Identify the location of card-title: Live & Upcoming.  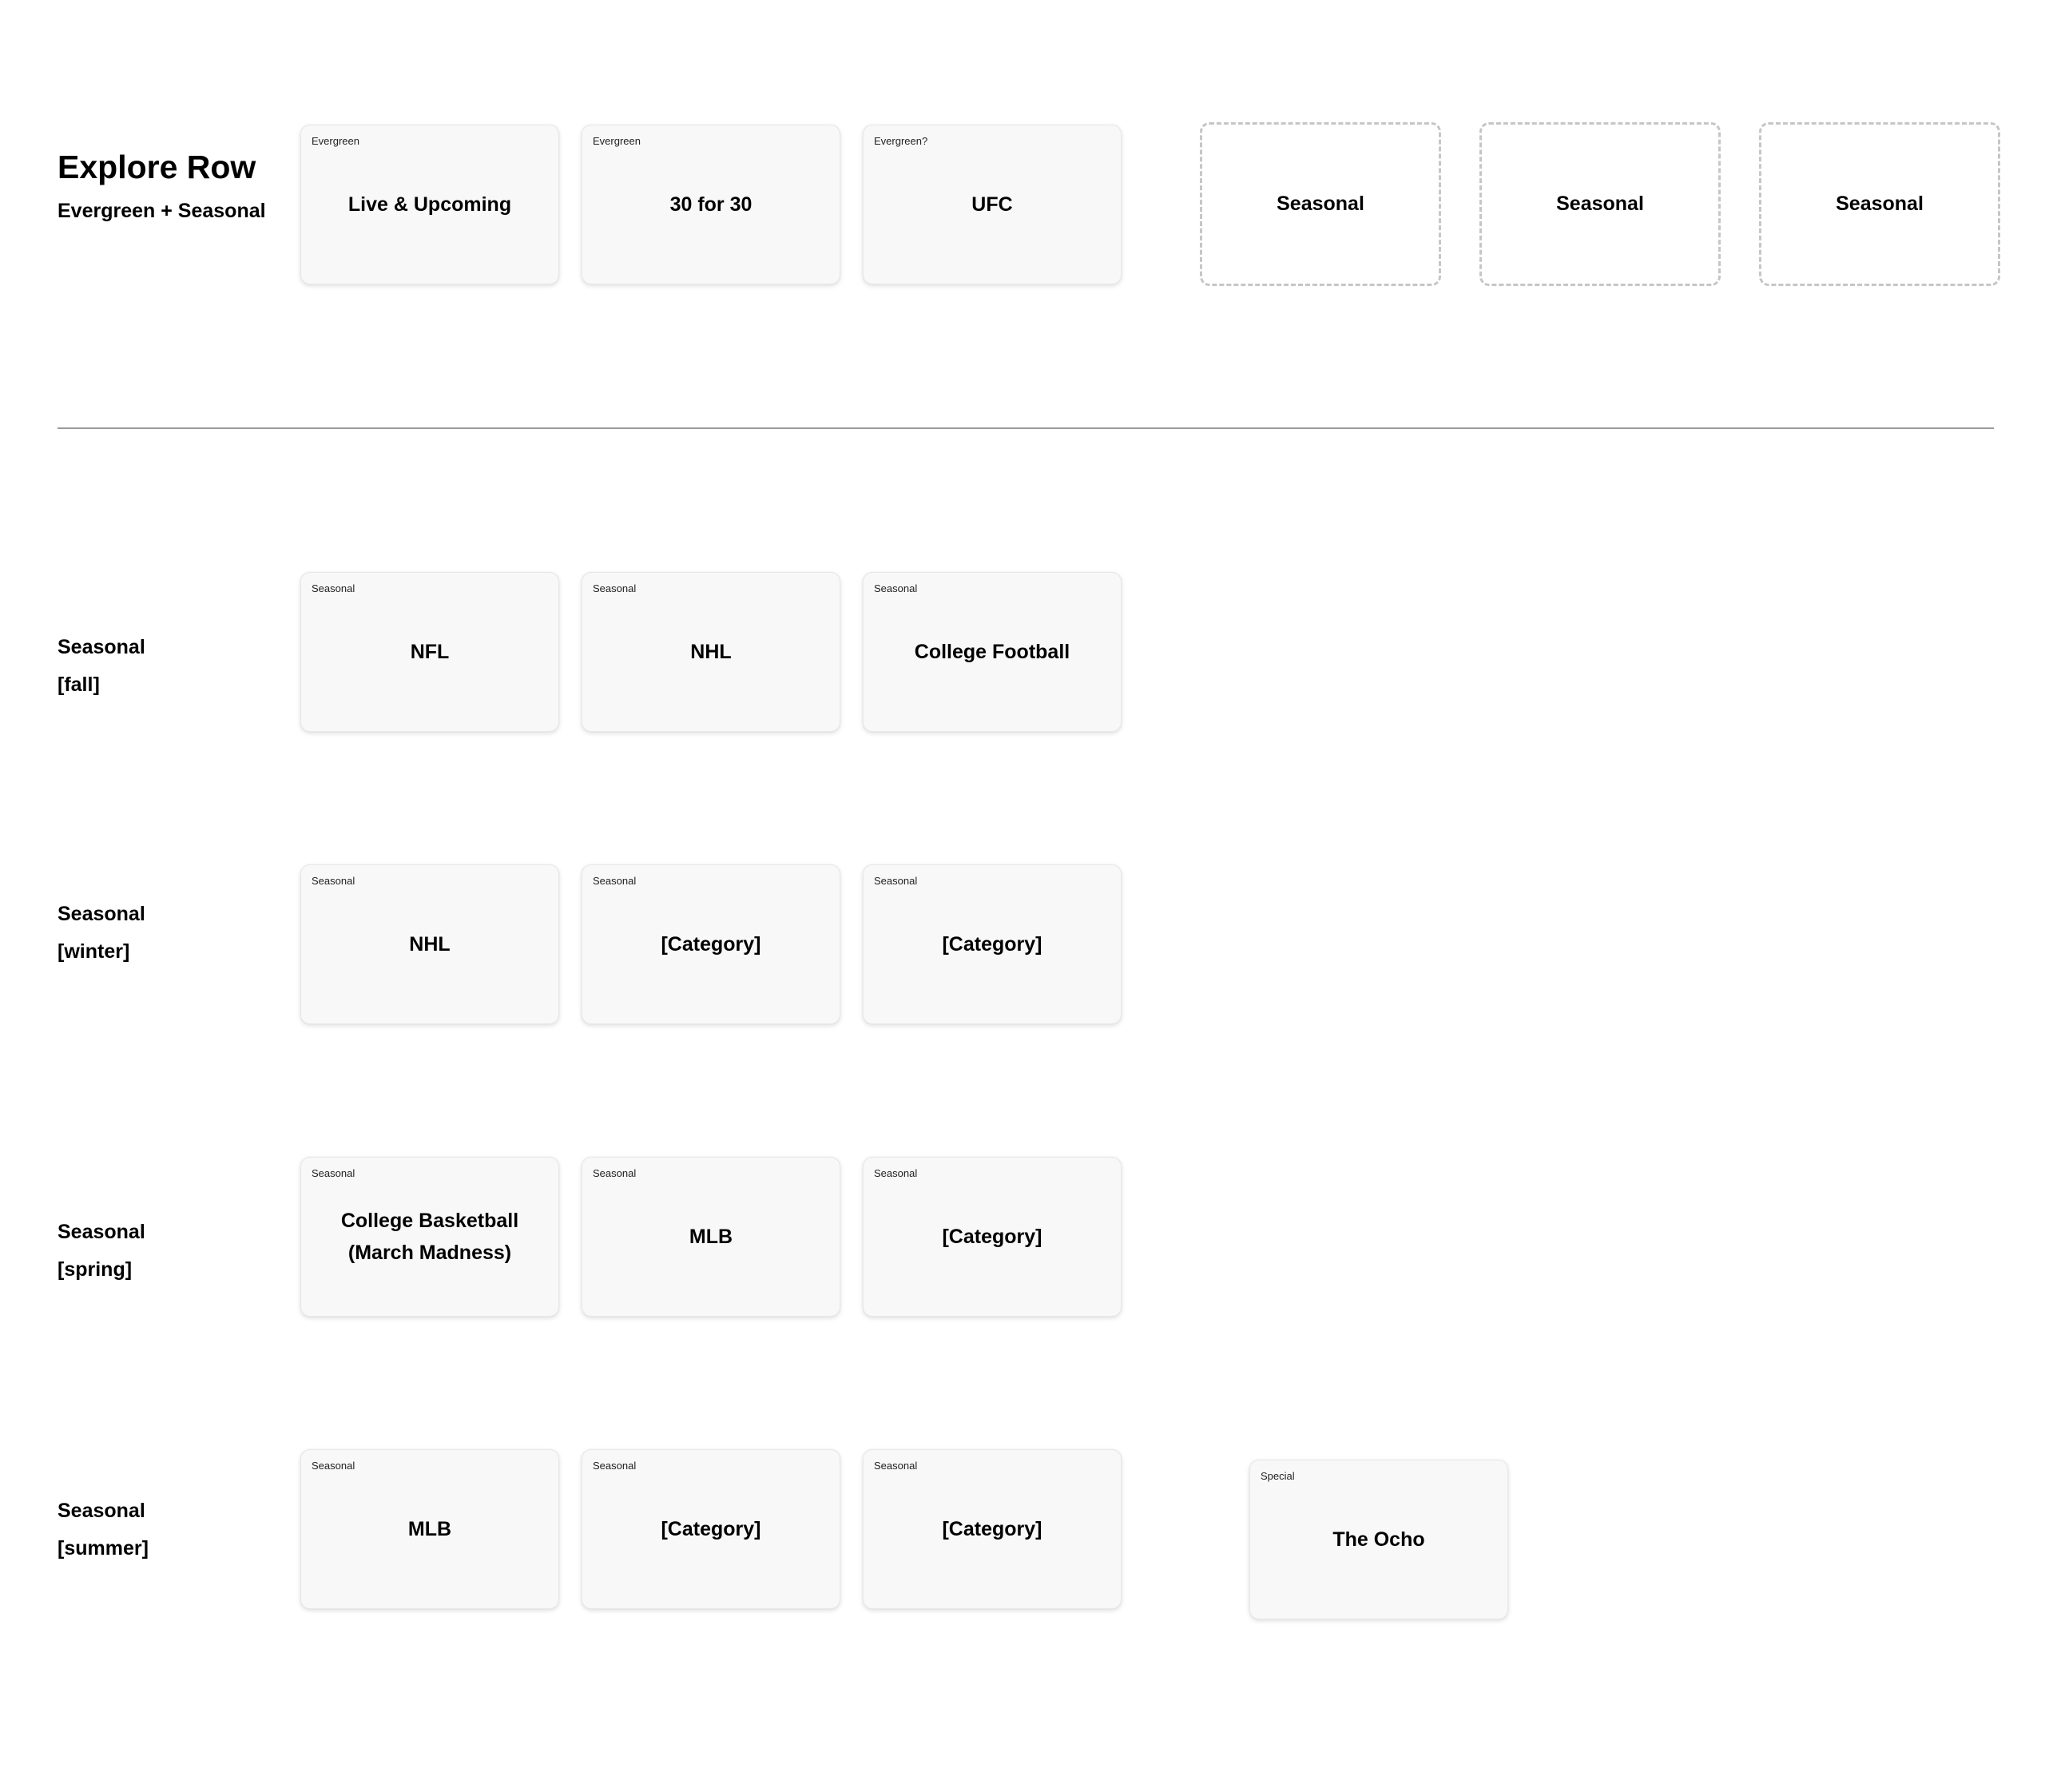
(429, 204).